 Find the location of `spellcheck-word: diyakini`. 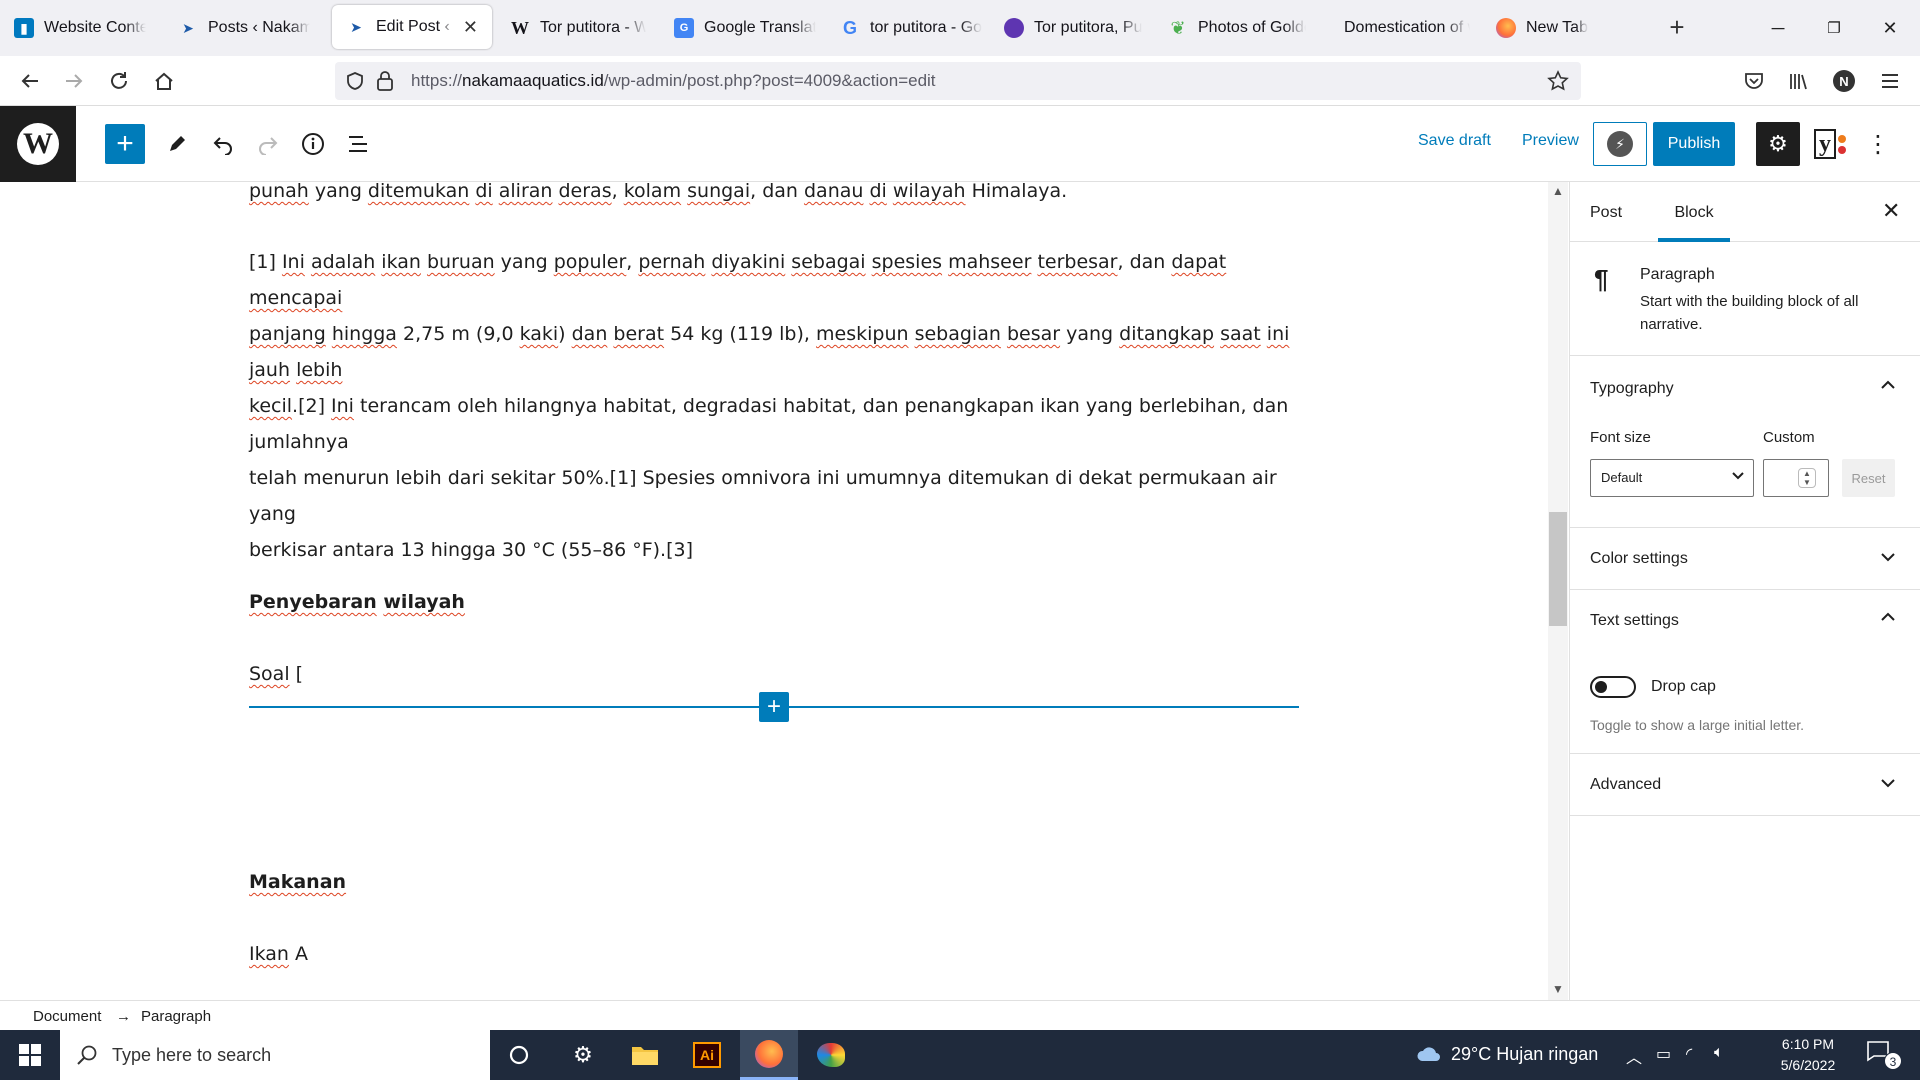

spellcheck-word: diyakini is located at coordinates (748, 262).